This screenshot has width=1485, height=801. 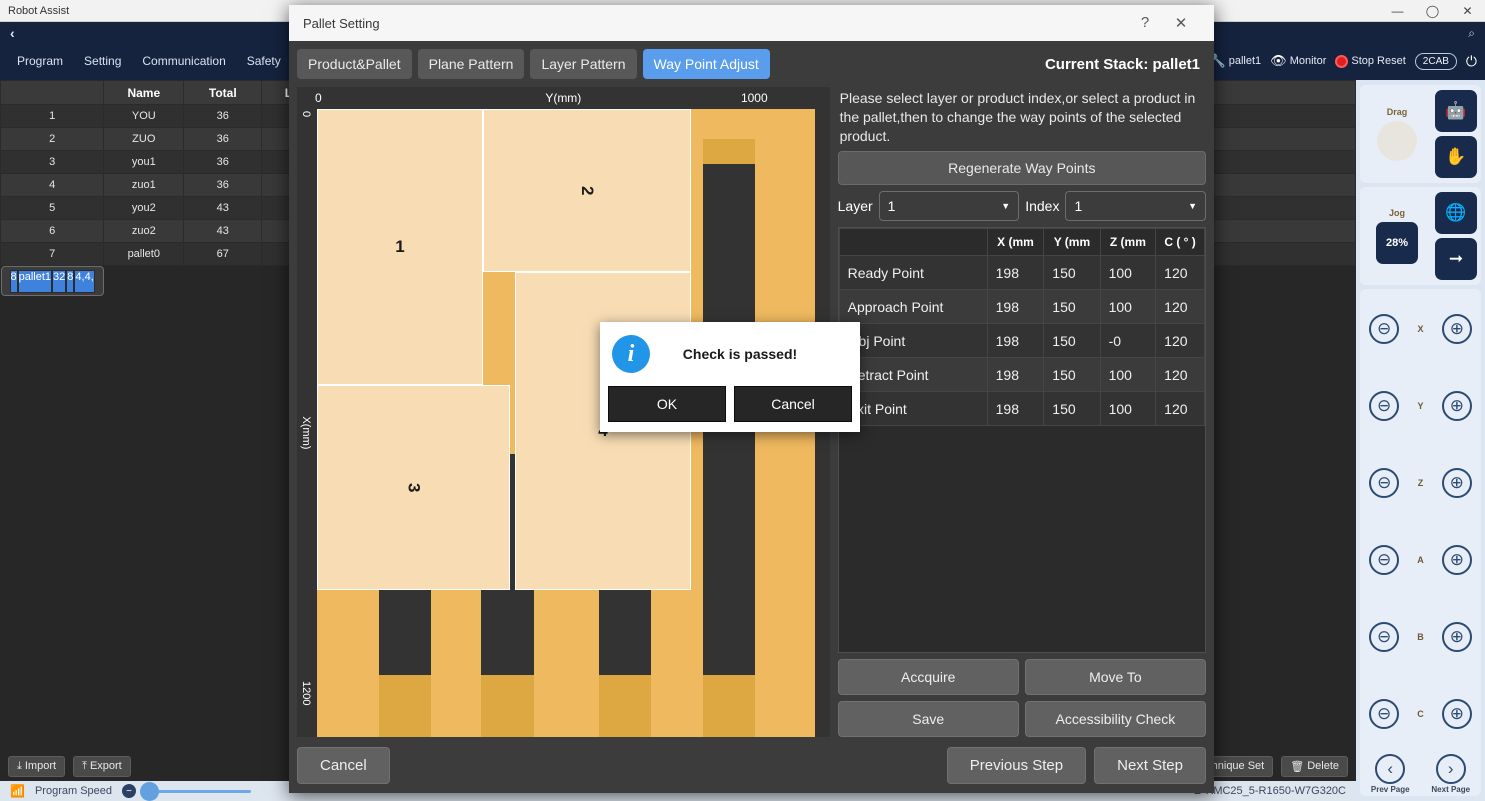 I want to click on tab-layer-pattern: Layer Pattern, so click(x=583, y=64).